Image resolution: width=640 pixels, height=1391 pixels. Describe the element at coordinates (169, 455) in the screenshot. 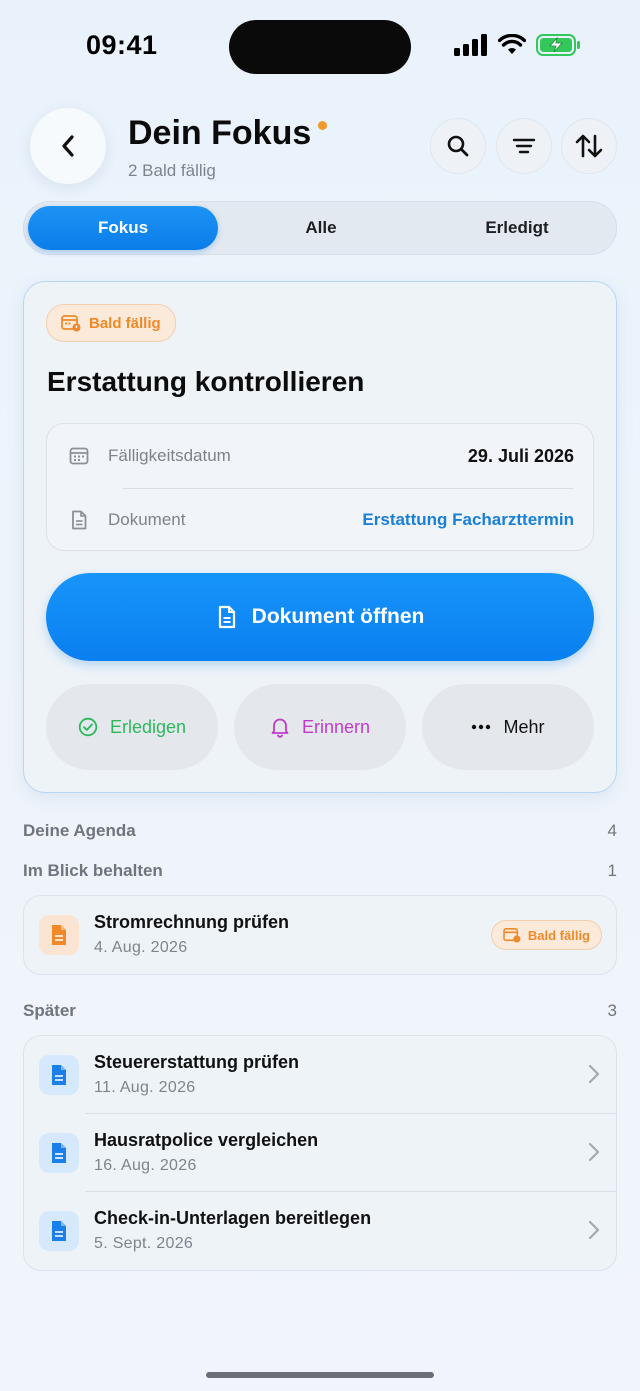

I see `due-date-label: Fälligkeitsdatum` at that location.